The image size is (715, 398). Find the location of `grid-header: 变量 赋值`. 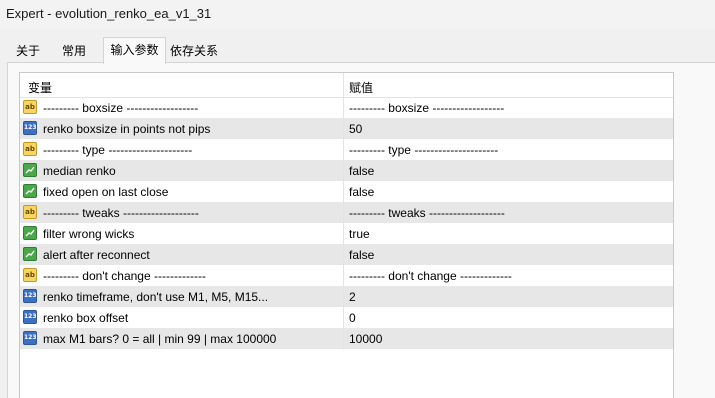

grid-header: 变量 赋值 is located at coordinates (346, 85).